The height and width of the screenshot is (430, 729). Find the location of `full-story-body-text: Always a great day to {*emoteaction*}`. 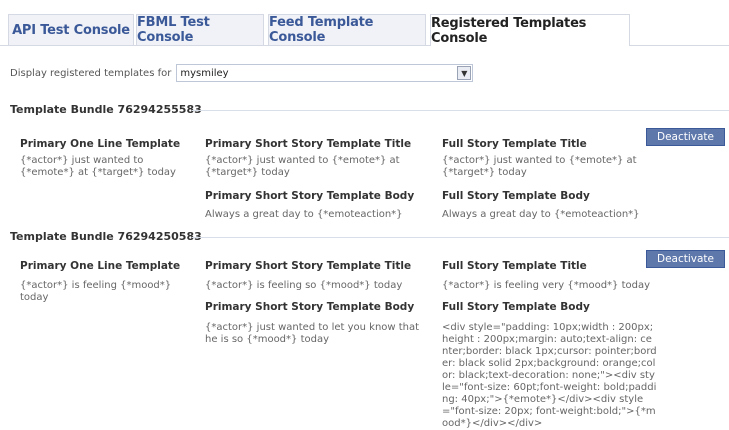

full-story-body-text: Always a great day to {*emoteaction*} is located at coordinates (541, 214).